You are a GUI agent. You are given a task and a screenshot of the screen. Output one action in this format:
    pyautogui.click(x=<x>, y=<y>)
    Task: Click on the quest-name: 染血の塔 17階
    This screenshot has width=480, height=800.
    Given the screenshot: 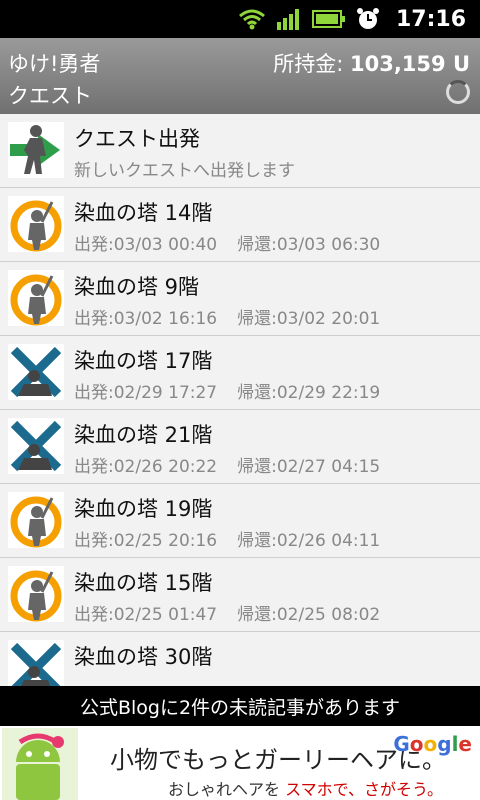 What is the action you would take?
    pyautogui.click(x=143, y=361)
    